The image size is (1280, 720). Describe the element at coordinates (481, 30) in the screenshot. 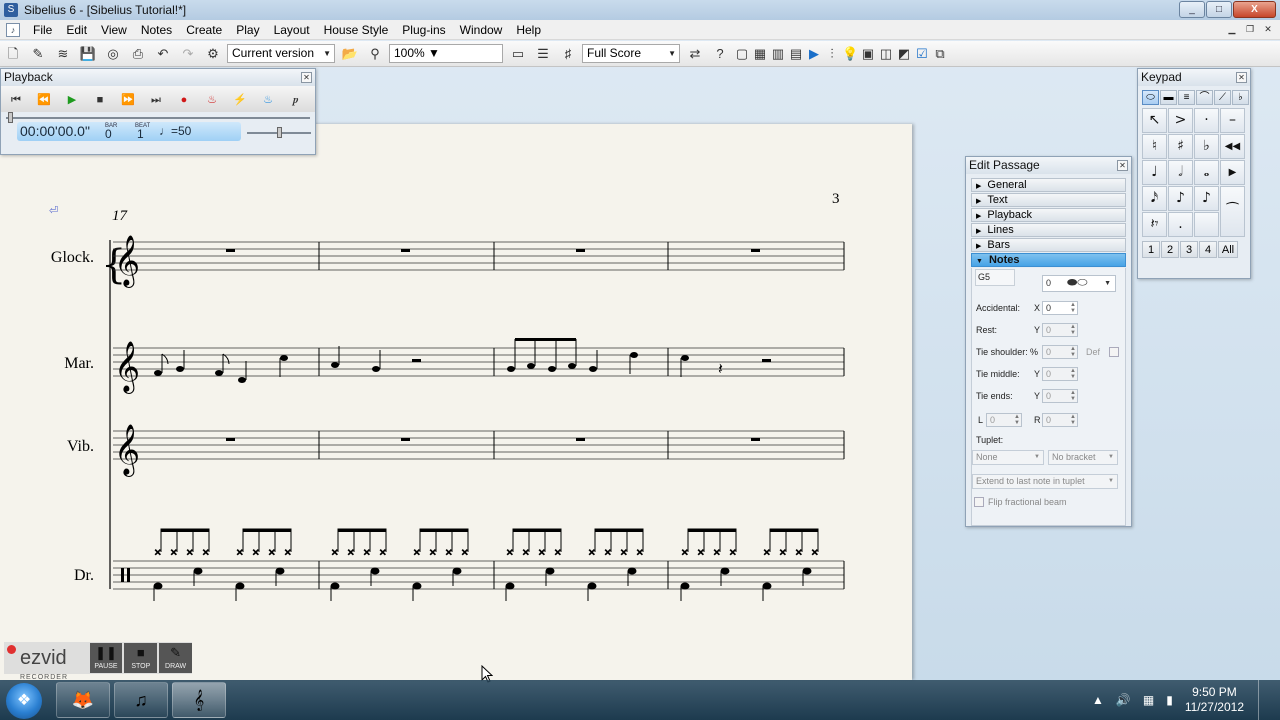

I see `menu-window: Window` at that location.